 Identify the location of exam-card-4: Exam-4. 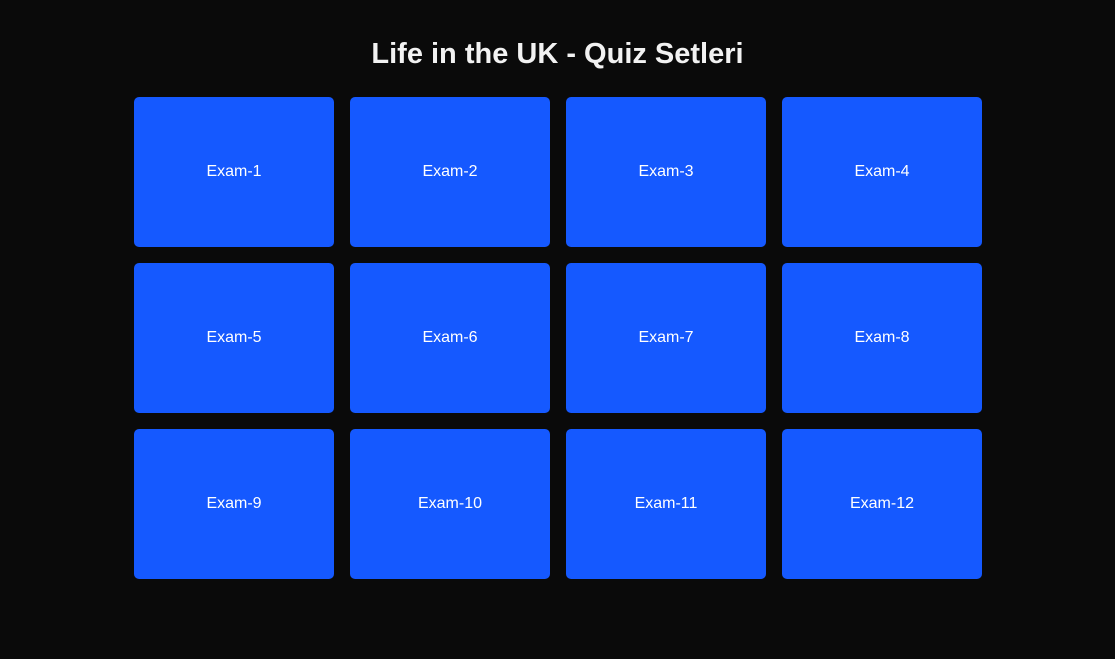
(882, 172).